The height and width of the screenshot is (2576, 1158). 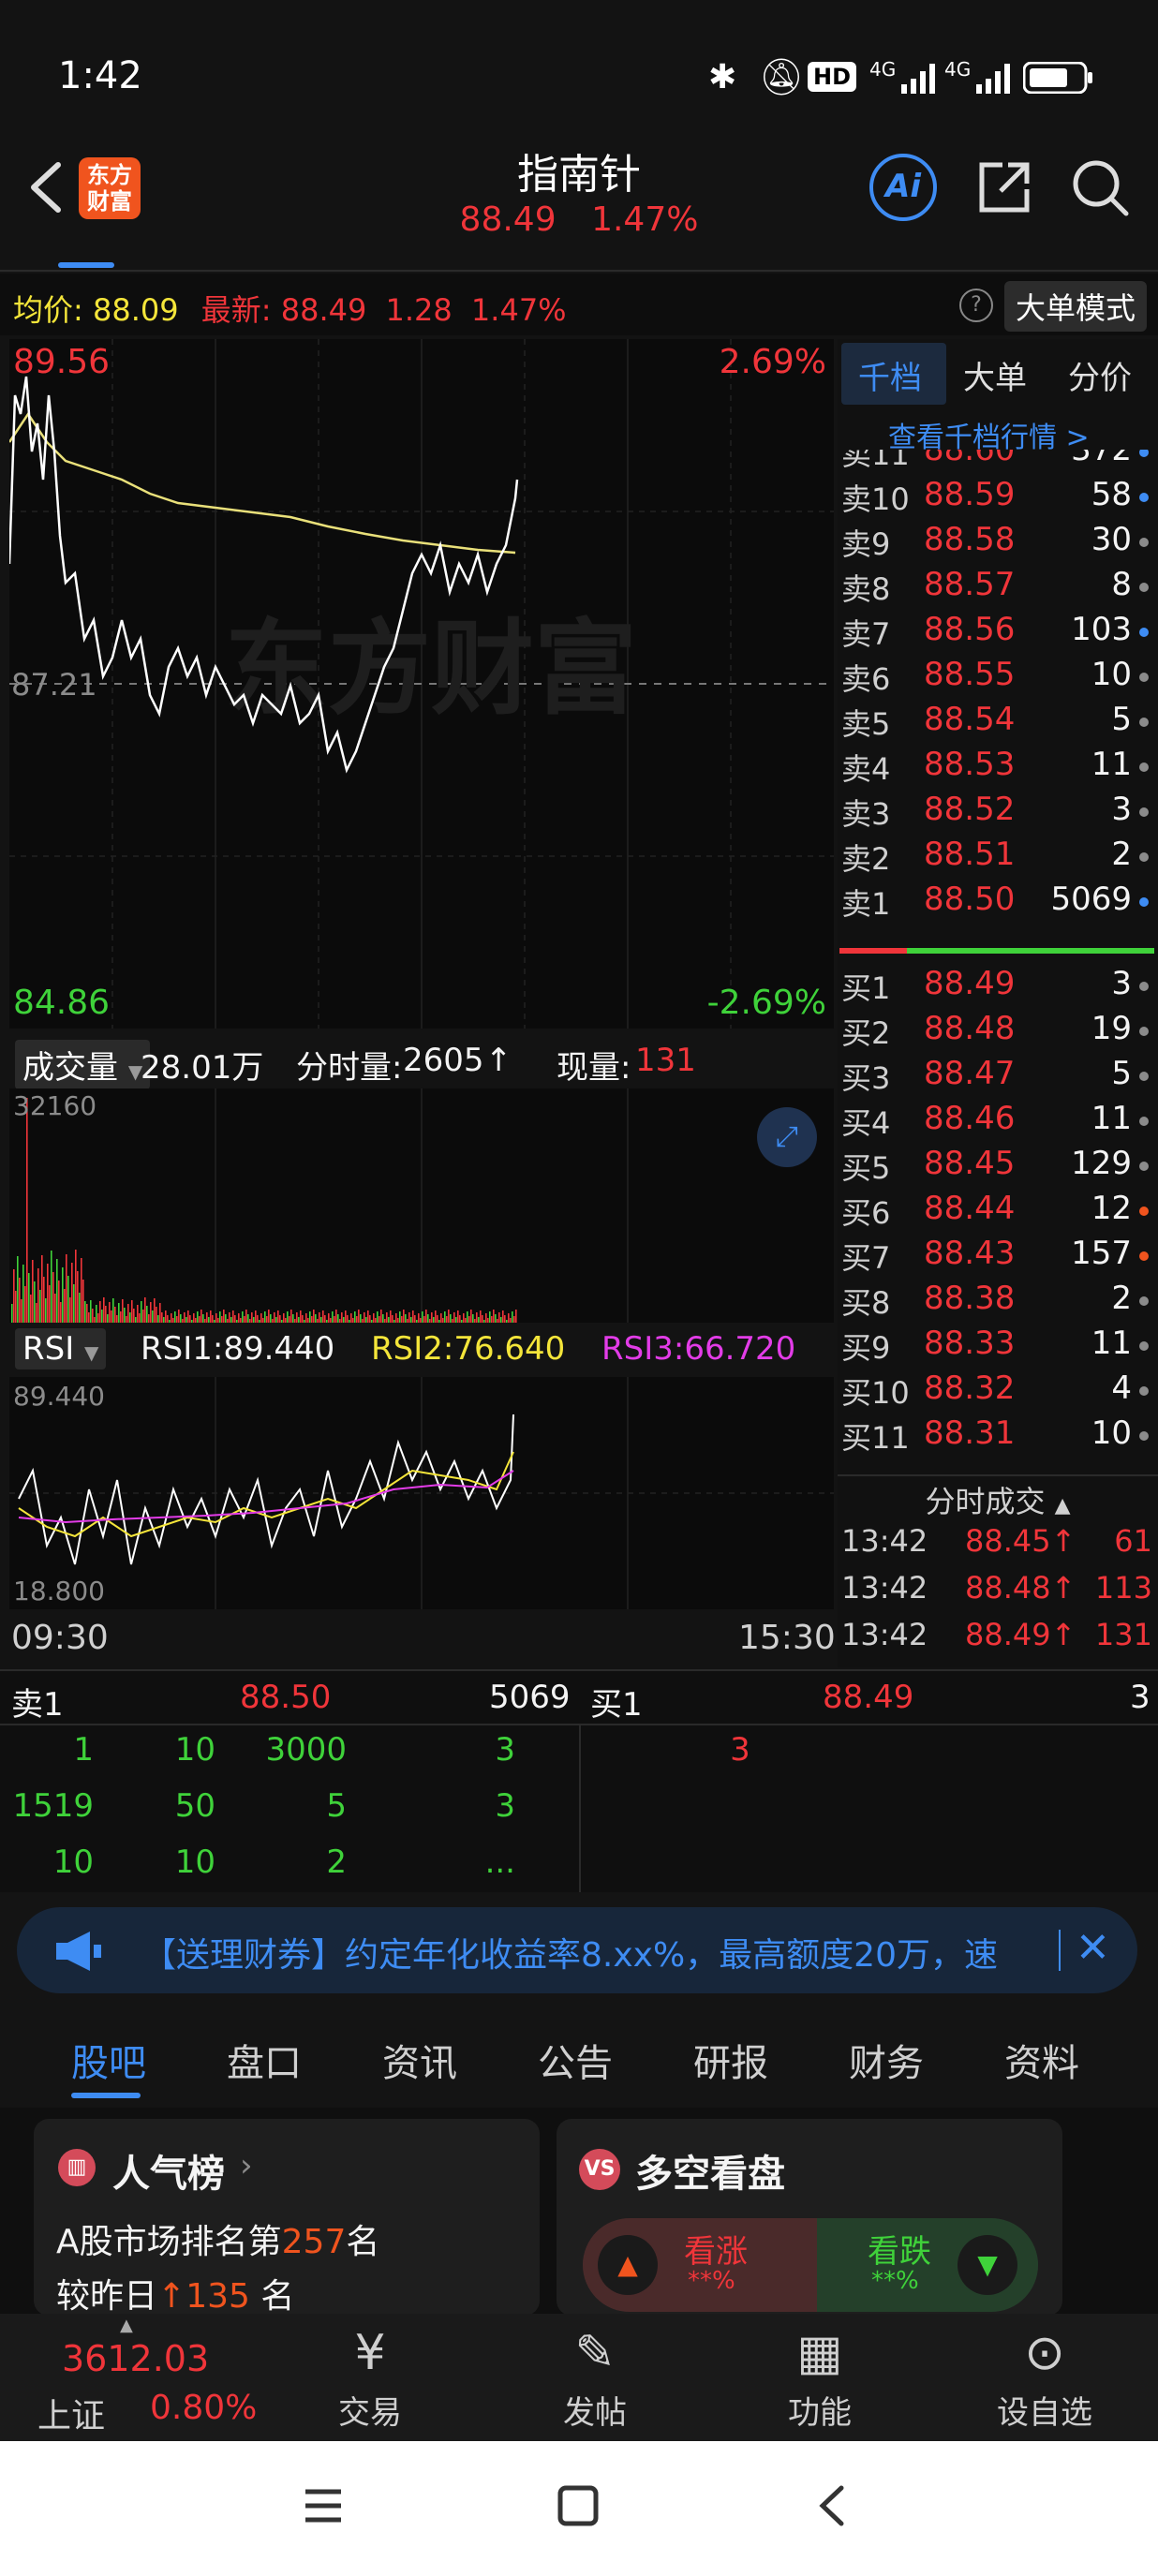 I want to click on index-value: 3612.03, so click(x=135, y=2358).